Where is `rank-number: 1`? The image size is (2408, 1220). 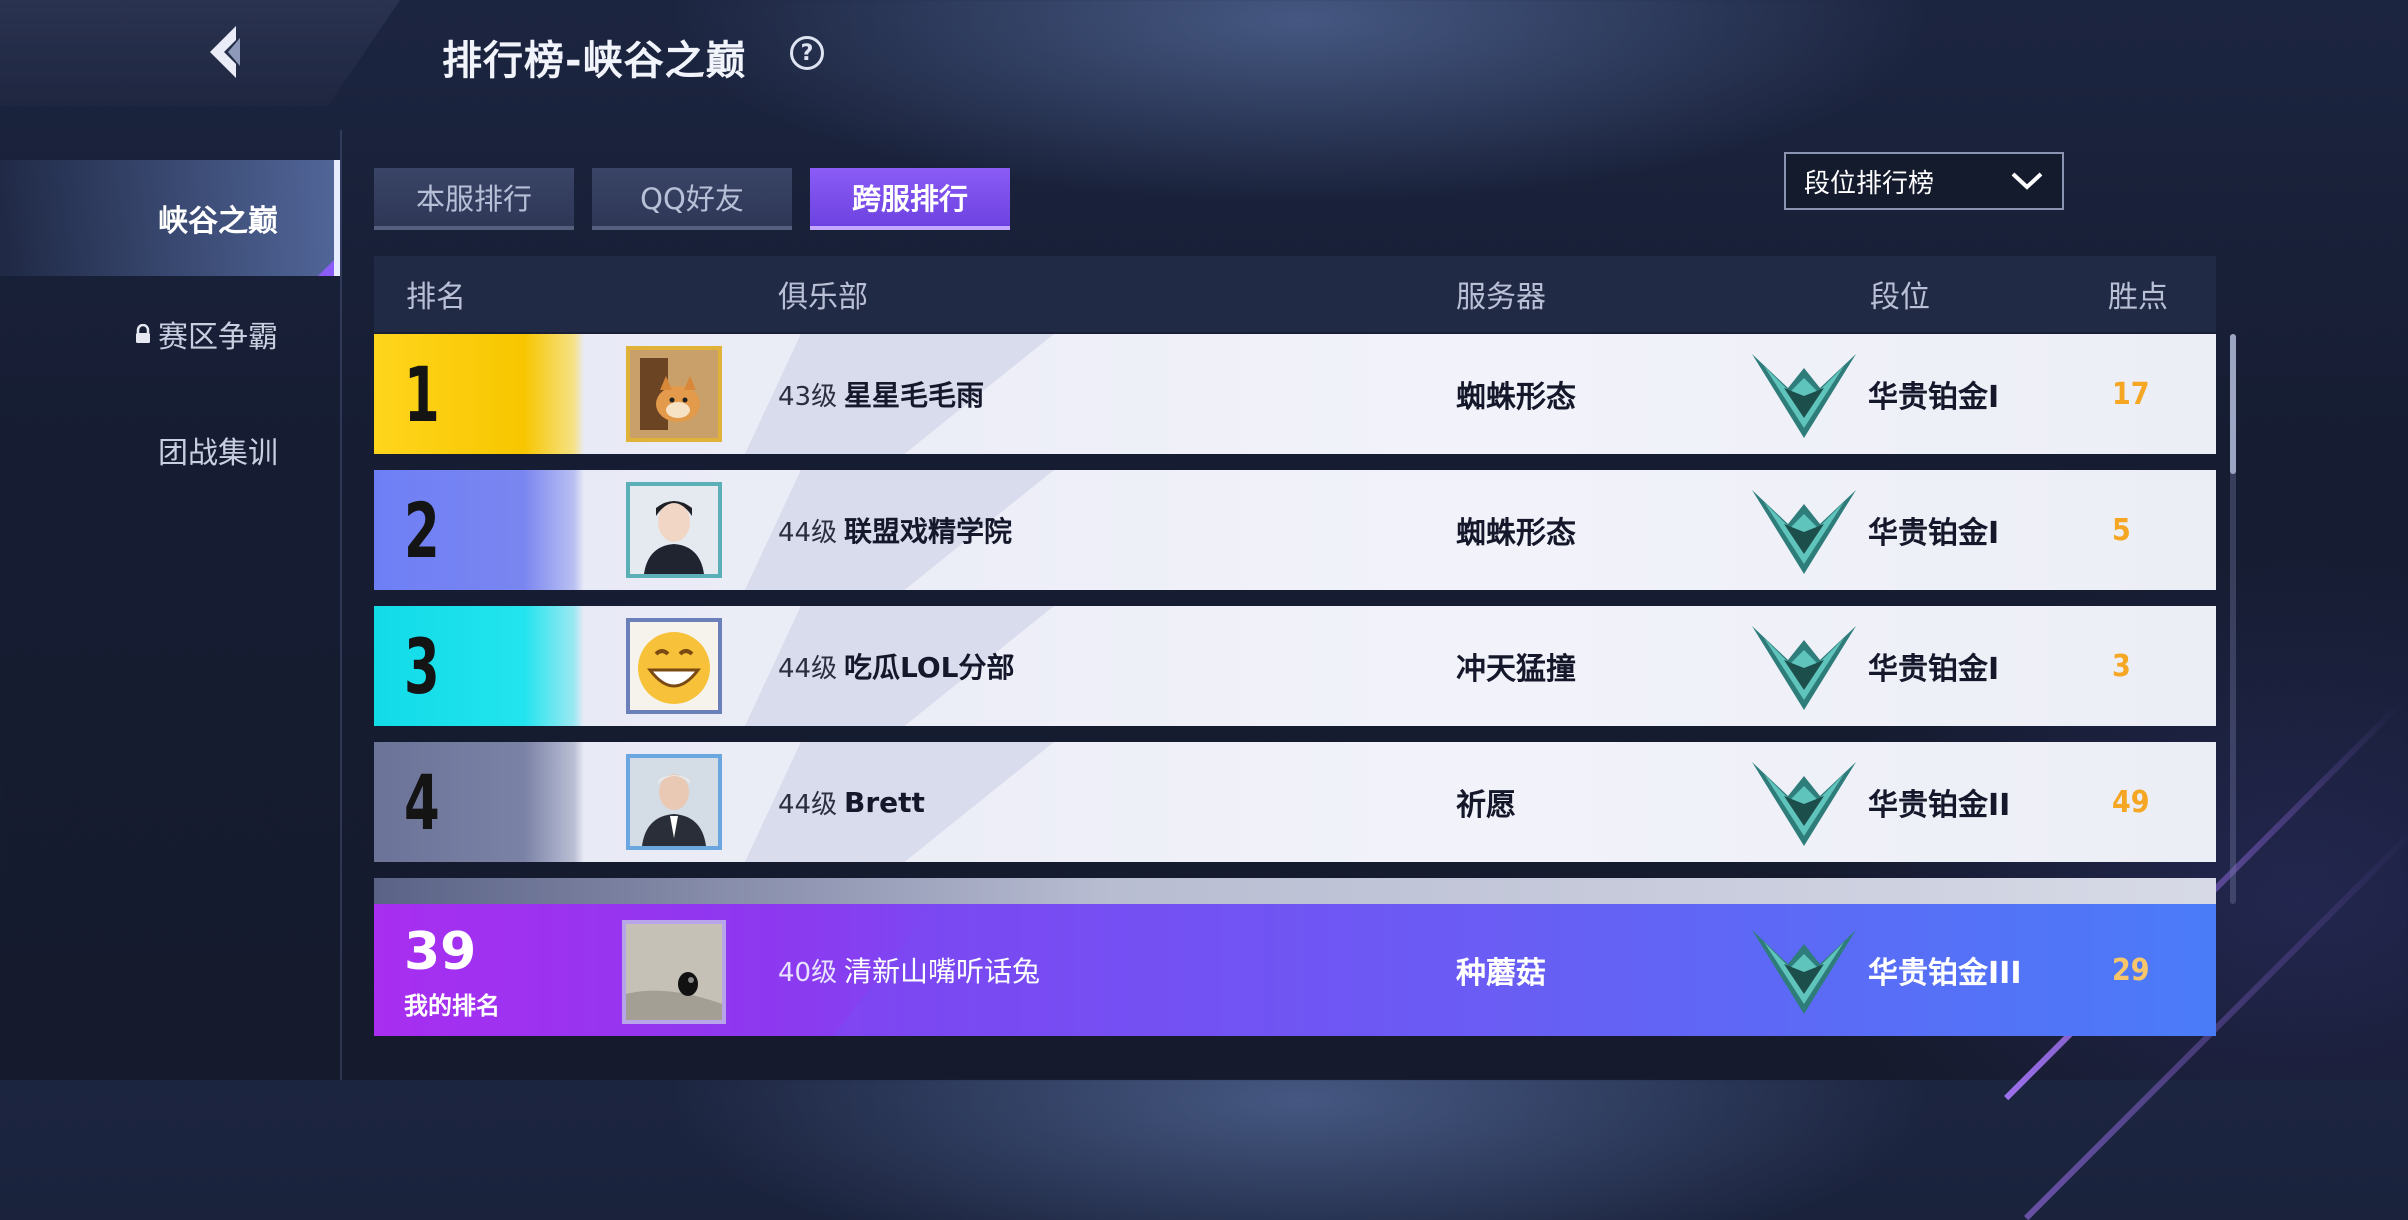 rank-number: 1 is located at coordinates (422, 394).